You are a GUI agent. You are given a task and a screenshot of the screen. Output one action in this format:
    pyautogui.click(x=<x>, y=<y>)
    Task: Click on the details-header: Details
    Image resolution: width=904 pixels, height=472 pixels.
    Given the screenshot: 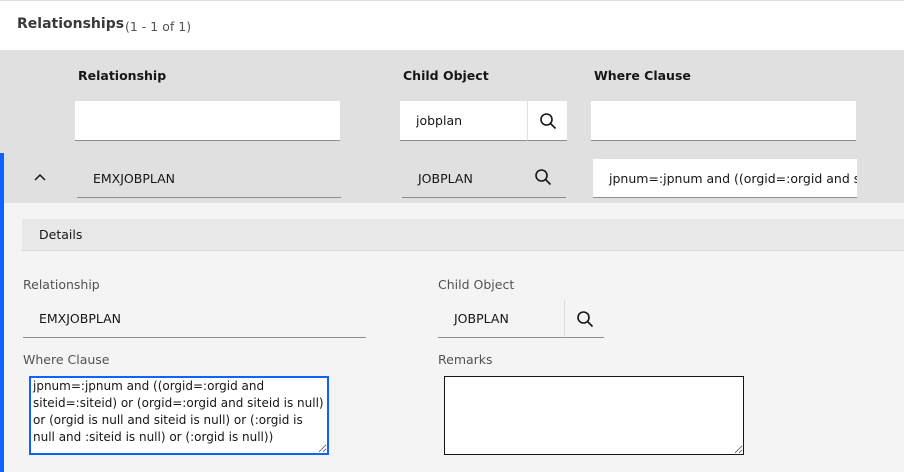 What is the action you would take?
    pyautogui.click(x=463, y=235)
    